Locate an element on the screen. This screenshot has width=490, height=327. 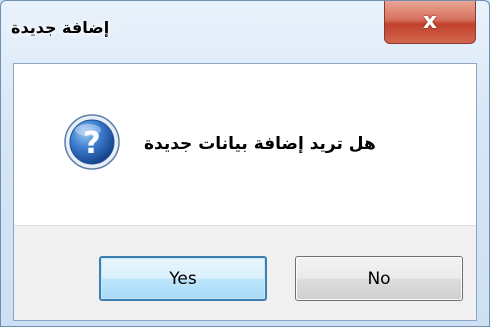
question-icon: ? is located at coordinates (92, 142).